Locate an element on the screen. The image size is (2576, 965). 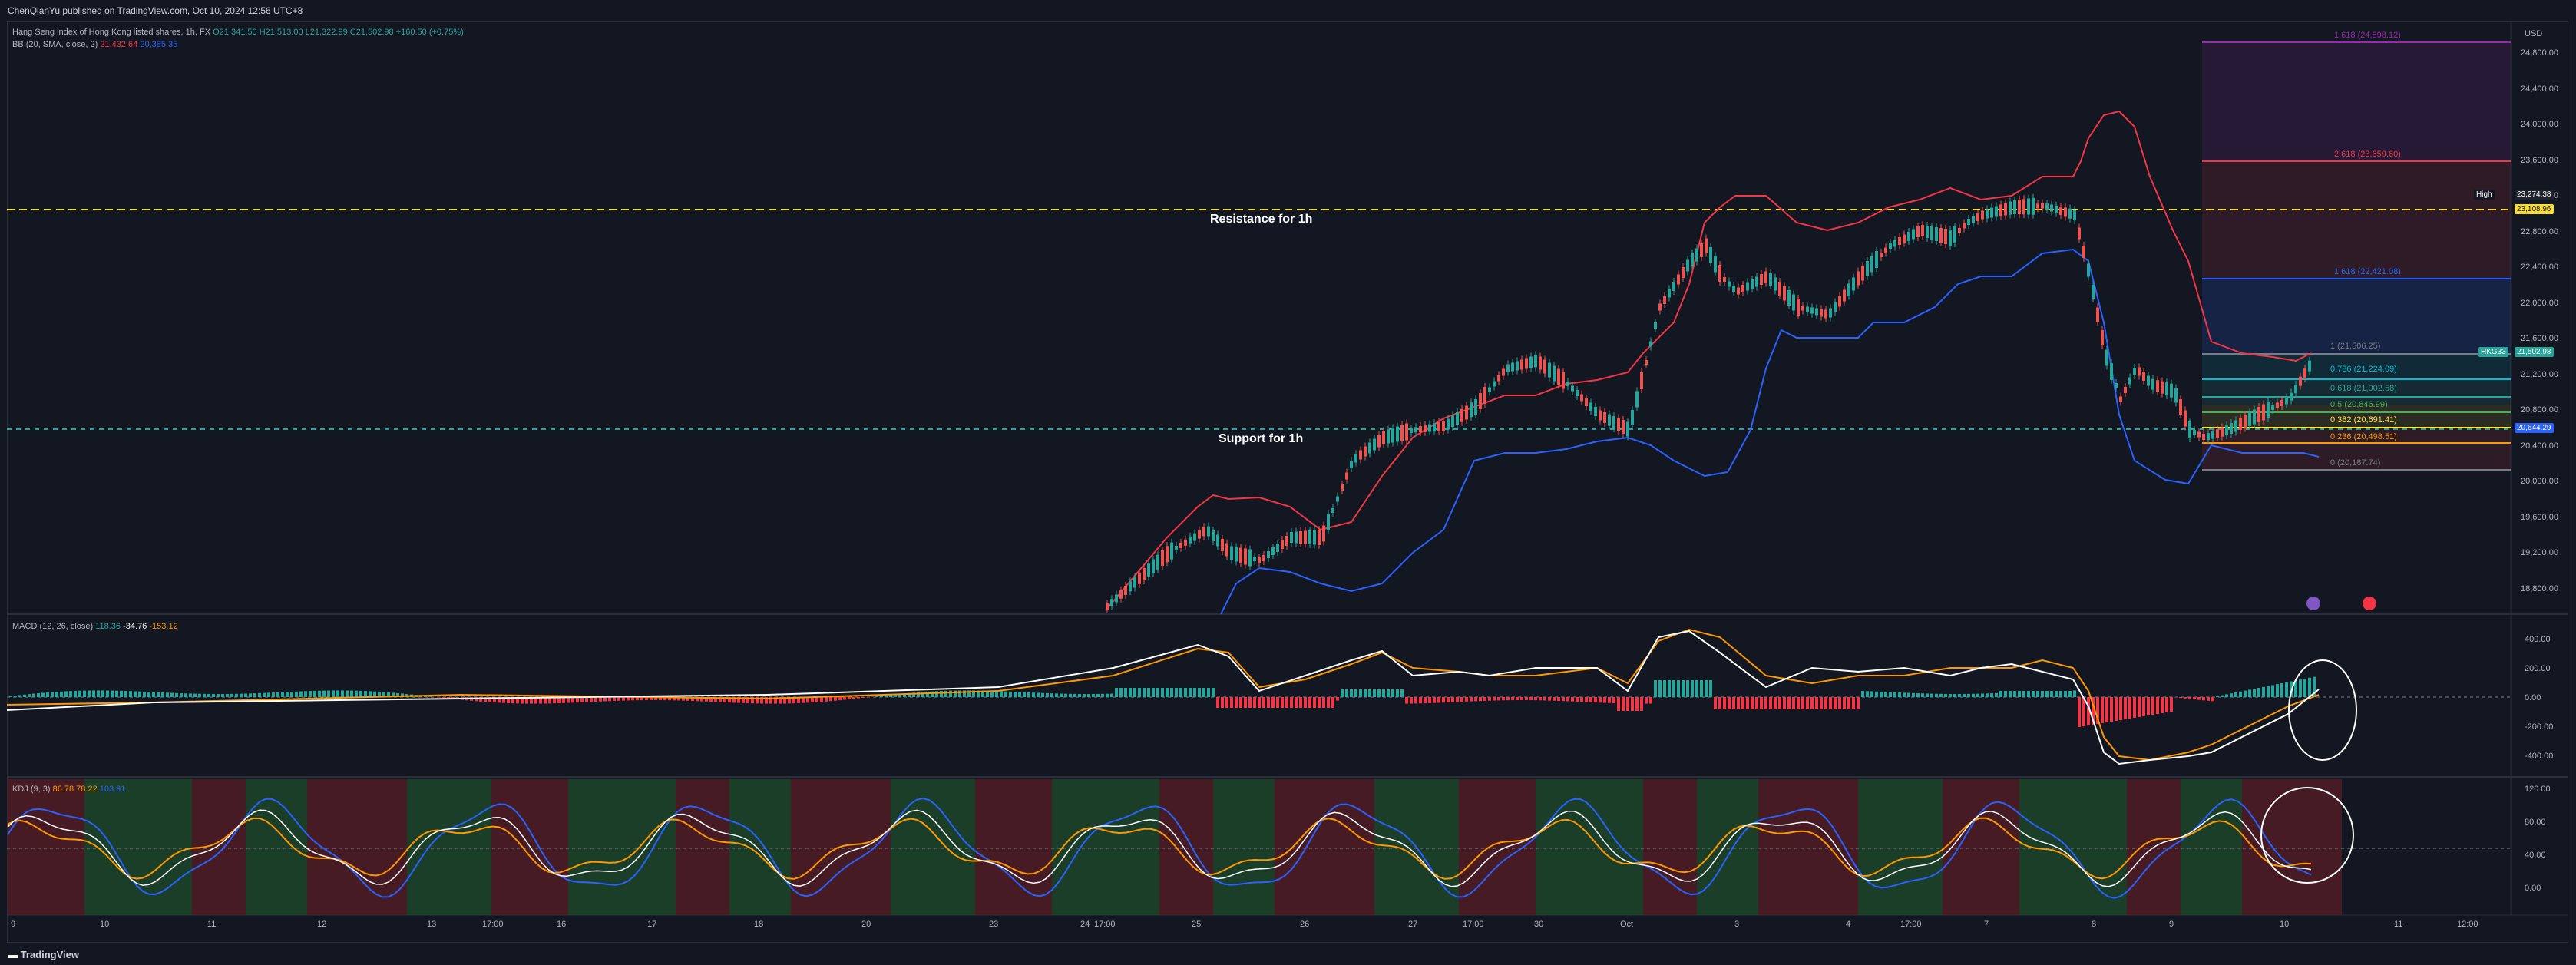
time-axis-label-6: 16 is located at coordinates (562, 924).